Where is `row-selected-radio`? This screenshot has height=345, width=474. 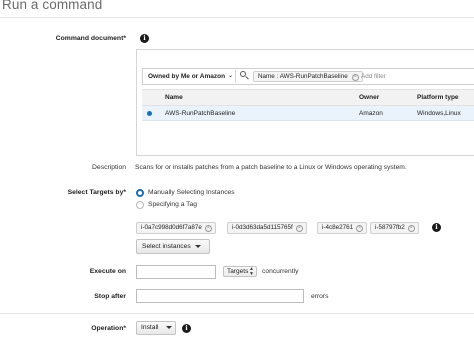
row-selected-radio is located at coordinates (149, 113).